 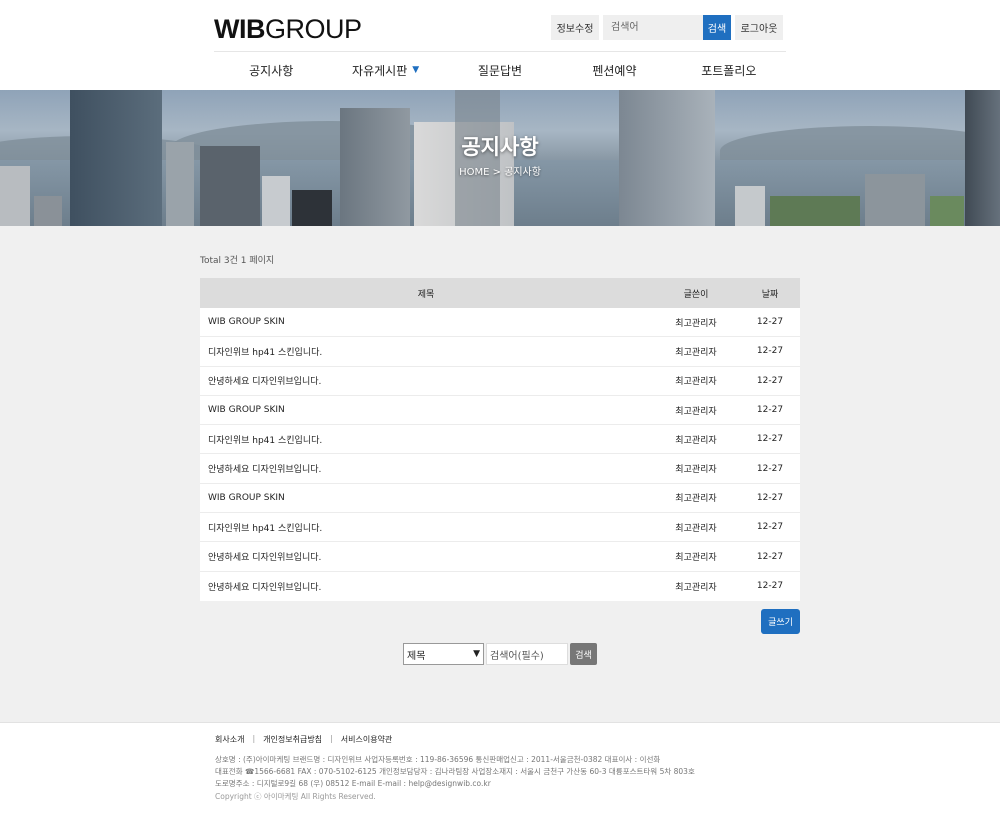 I want to click on main-nav: 공지사항 자유게시판 ▼ 질문답변 펜션예약 포트폴리오, so click(x=500, y=70).